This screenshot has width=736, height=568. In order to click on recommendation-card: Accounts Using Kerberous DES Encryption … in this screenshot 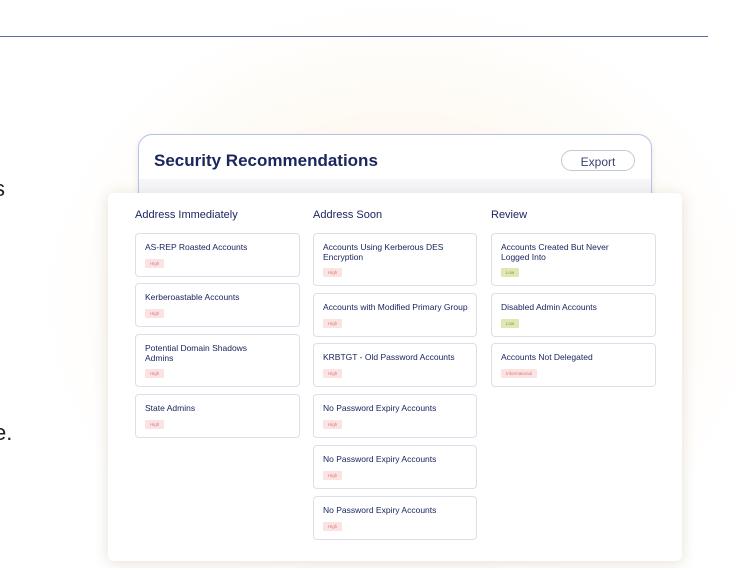, I will do `click(395, 259)`.